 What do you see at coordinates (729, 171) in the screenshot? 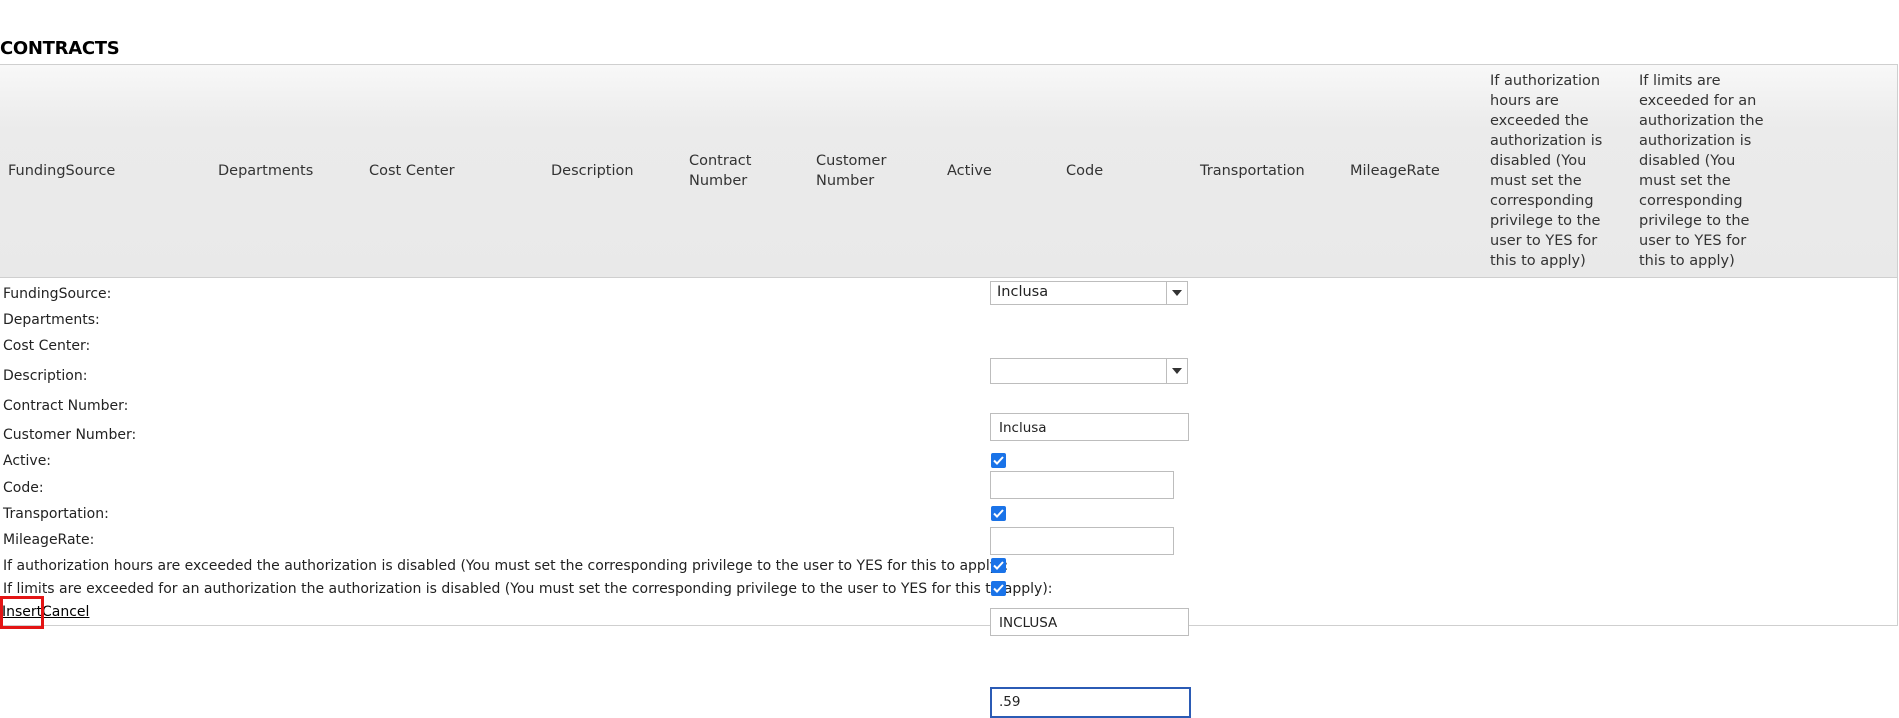
I see `column-header-contract-number: Contract Number` at bounding box center [729, 171].